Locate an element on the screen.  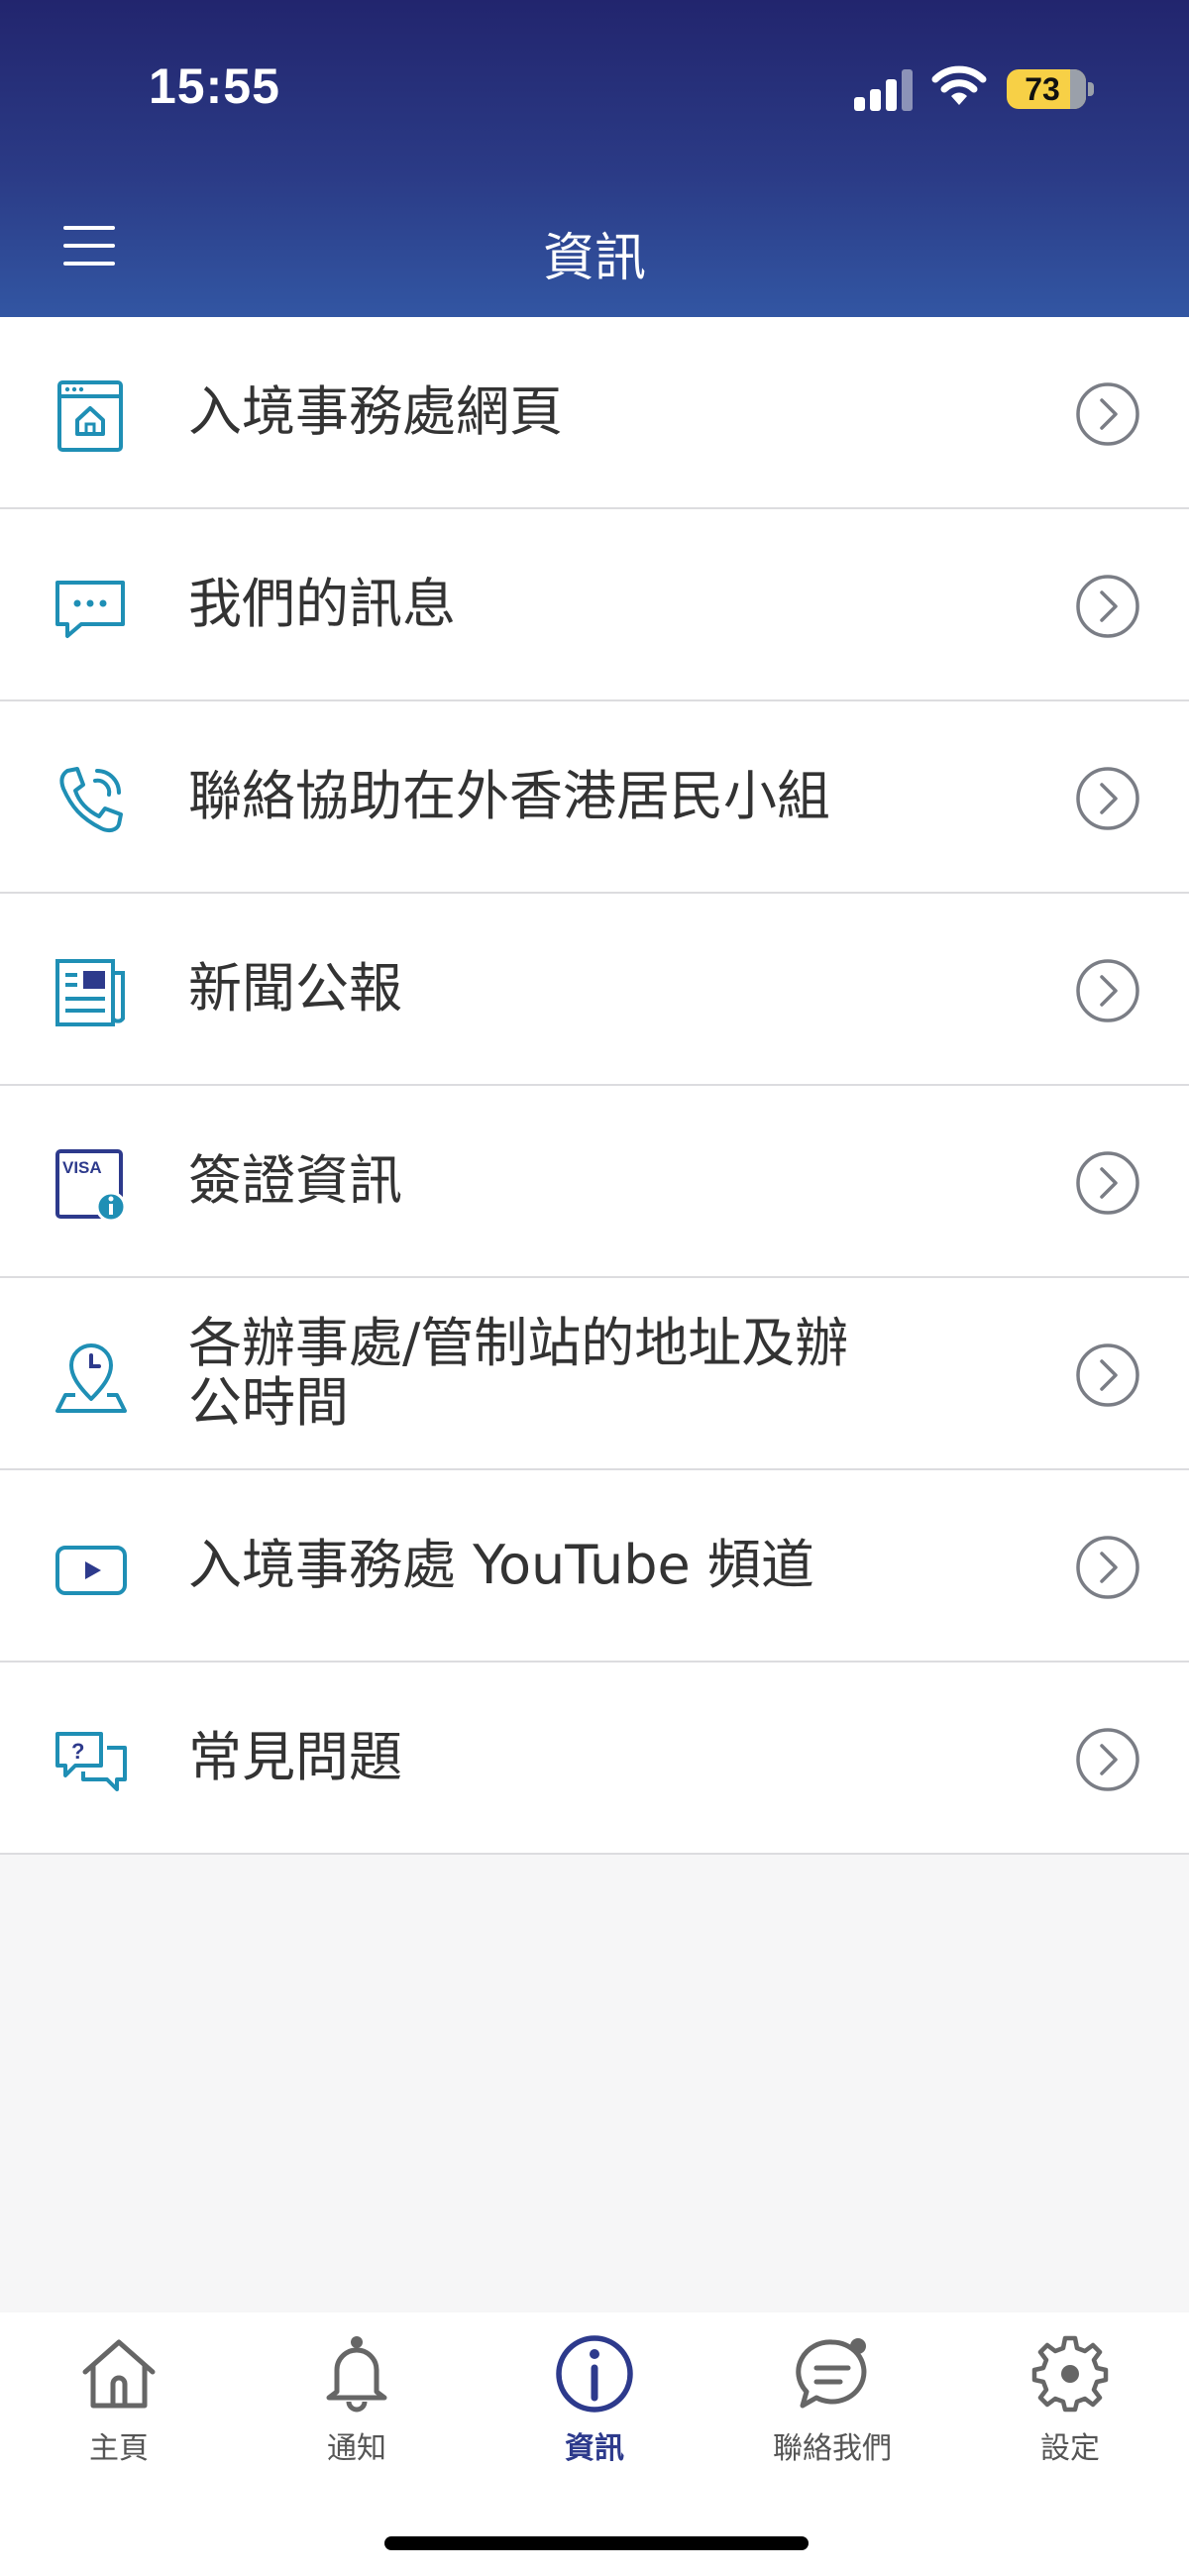
visa-badge-text: VISA is located at coordinates (82, 1168).